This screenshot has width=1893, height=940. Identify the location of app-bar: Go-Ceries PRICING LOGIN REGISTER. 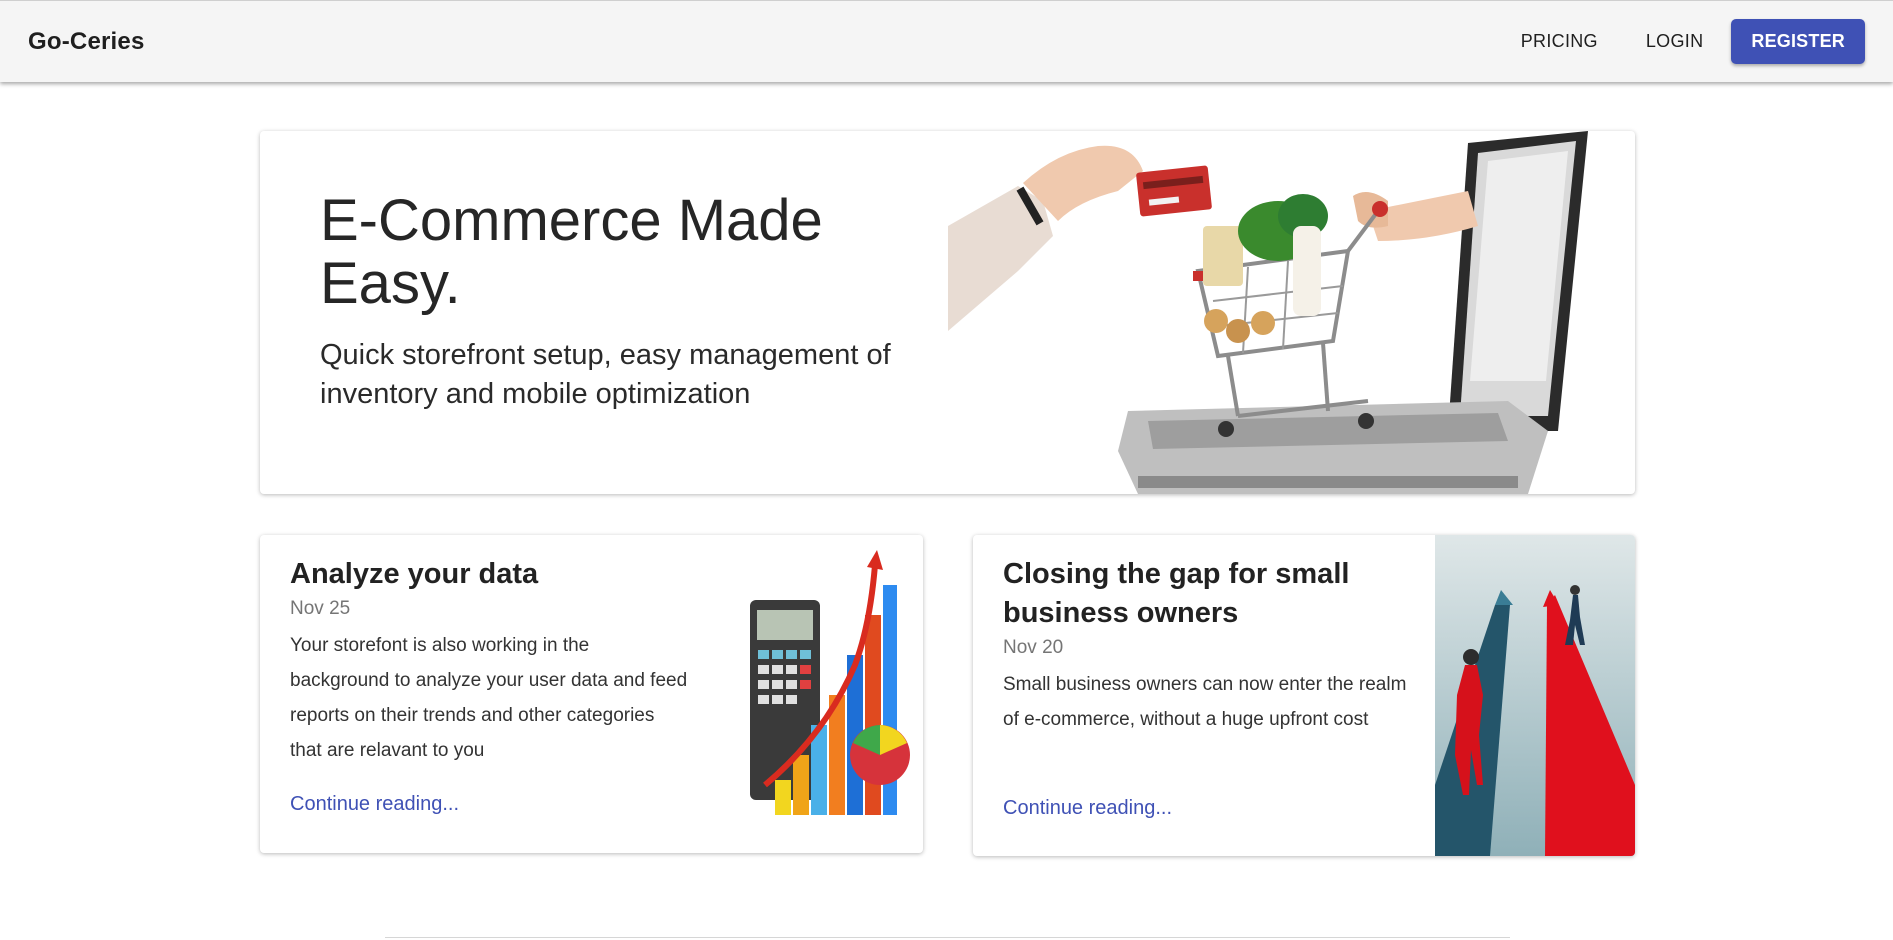
(946, 41).